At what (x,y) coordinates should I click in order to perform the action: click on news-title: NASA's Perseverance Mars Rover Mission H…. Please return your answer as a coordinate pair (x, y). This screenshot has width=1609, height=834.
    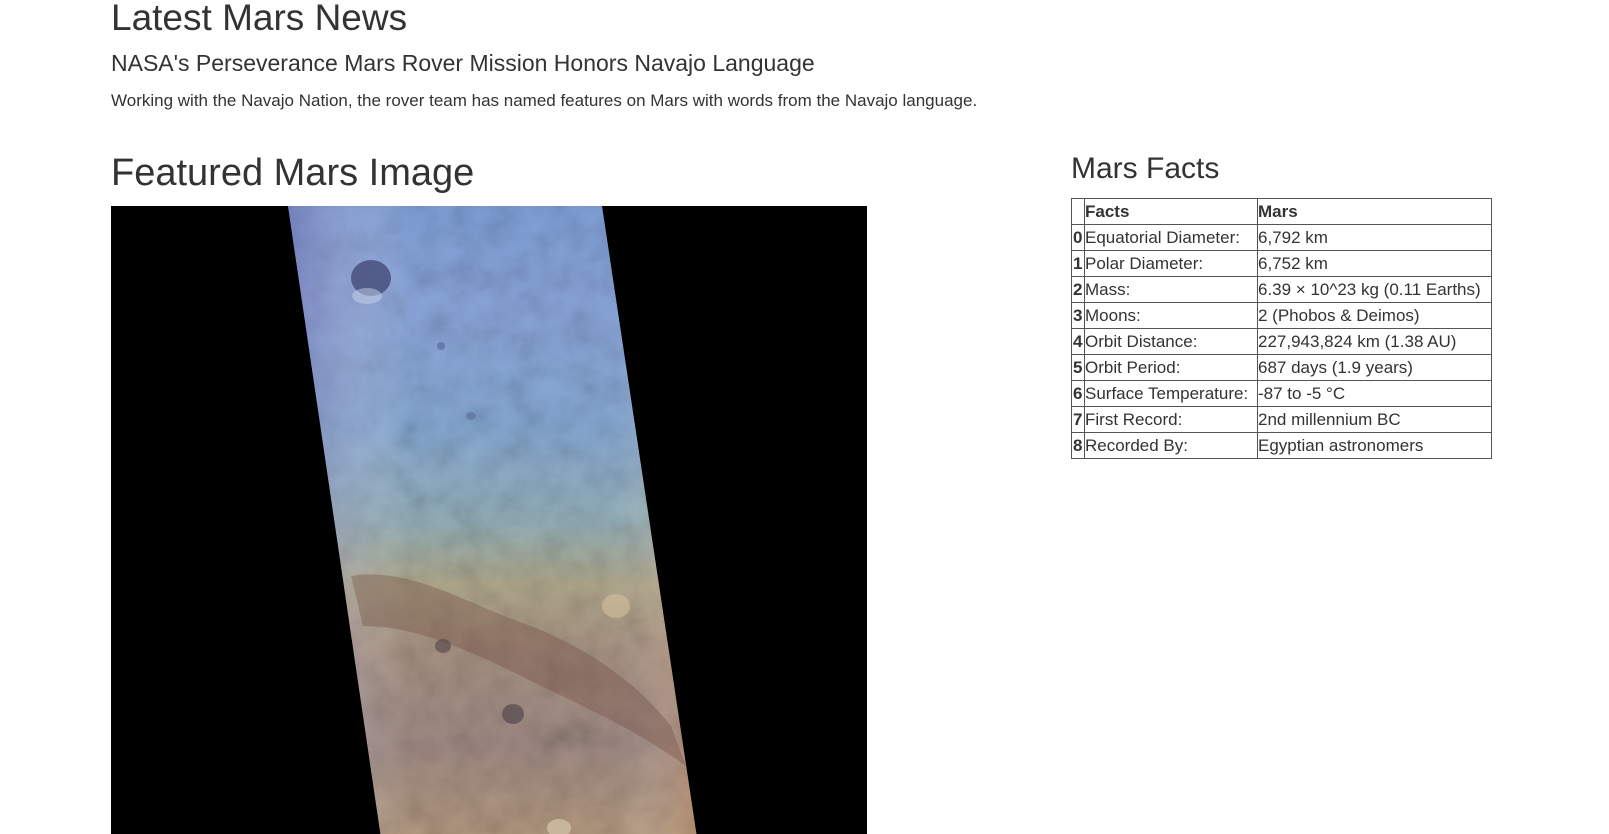
    Looking at the image, I should click on (463, 63).